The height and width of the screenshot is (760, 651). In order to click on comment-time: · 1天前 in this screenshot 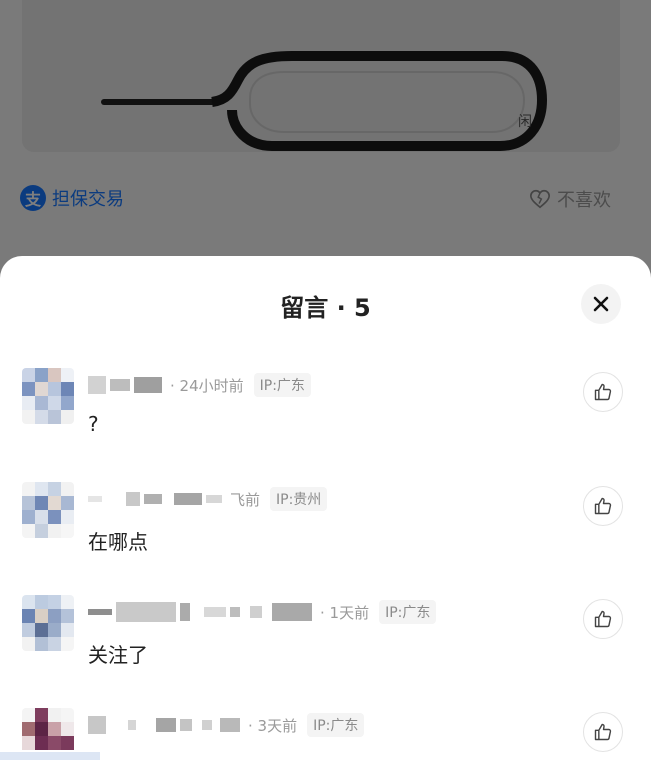, I will do `click(345, 612)`.